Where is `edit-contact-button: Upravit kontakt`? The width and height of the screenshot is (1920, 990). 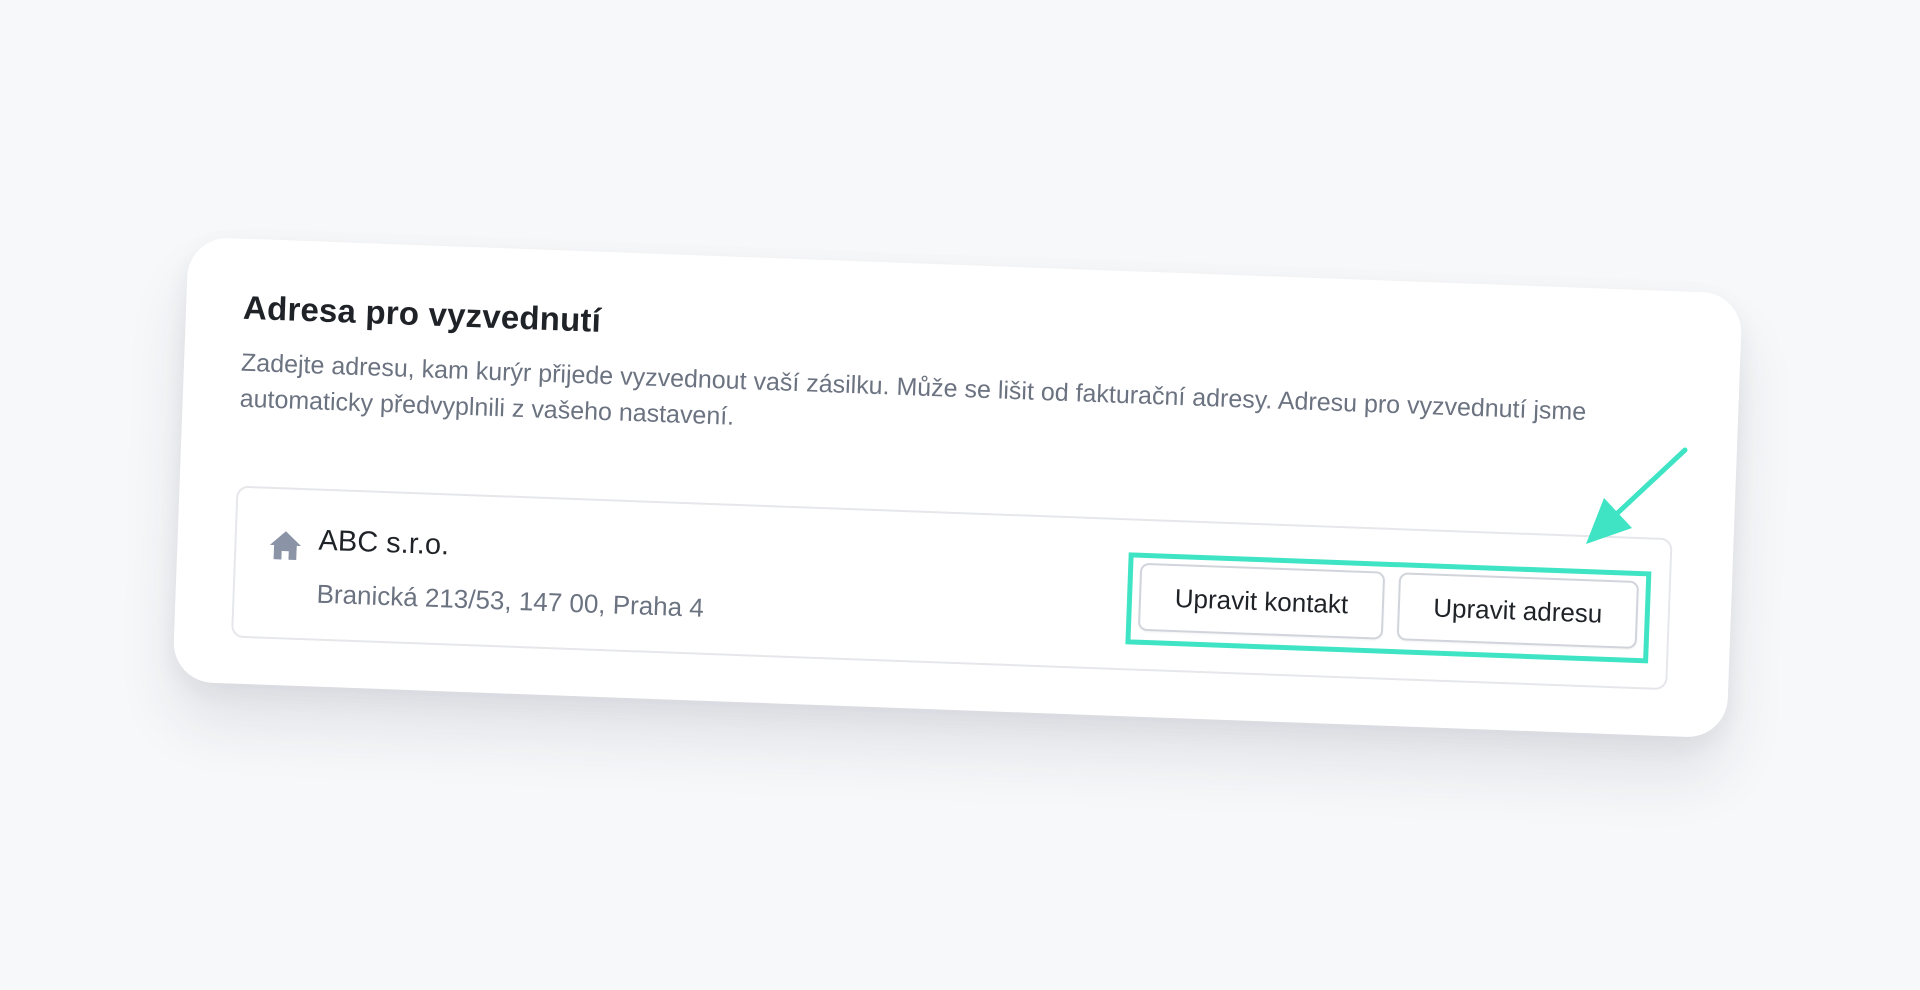
edit-contact-button: Upravit kontakt is located at coordinates (1261, 601).